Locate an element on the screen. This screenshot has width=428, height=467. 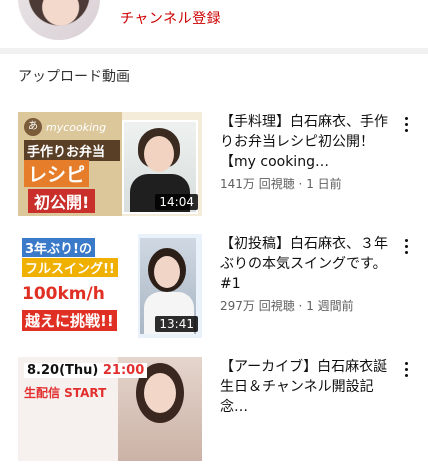
section-divider is located at coordinates (214, 51).